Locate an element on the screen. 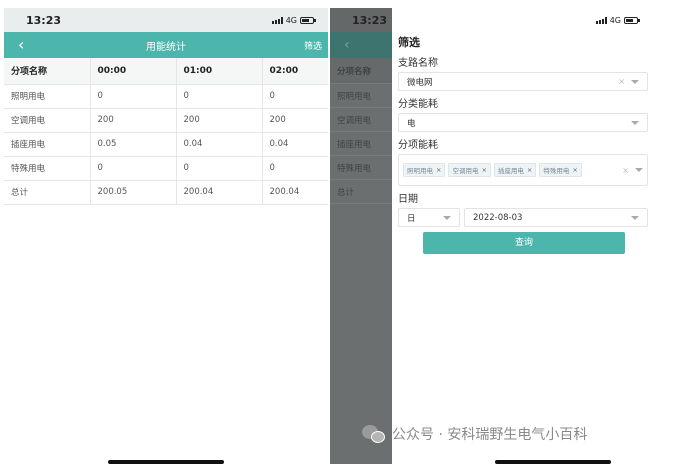 The image size is (692, 464). table-row: 照明用电 0 0 0 is located at coordinates (166, 96).